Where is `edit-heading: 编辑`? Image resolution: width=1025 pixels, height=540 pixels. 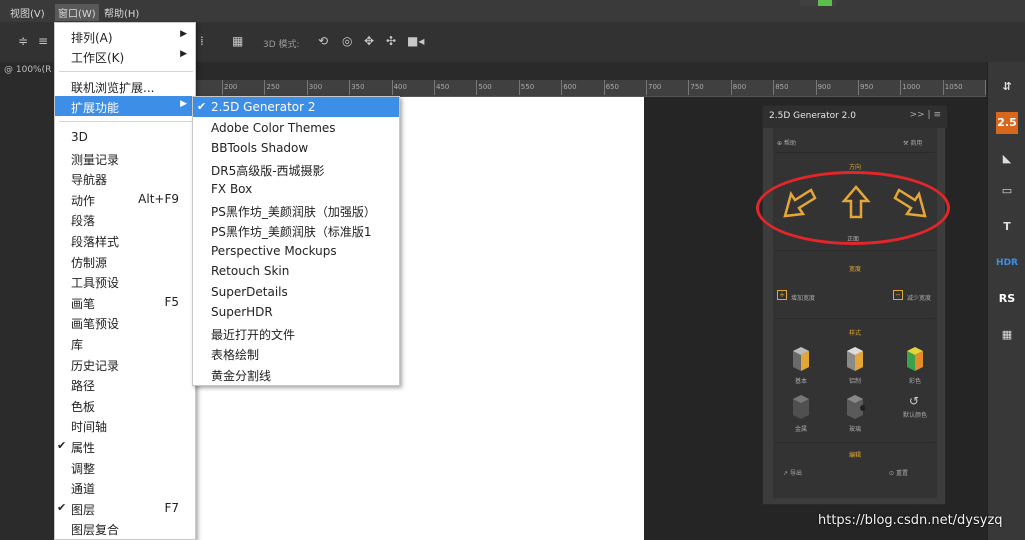 edit-heading: 编辑 is located at coordinates (854, 455).